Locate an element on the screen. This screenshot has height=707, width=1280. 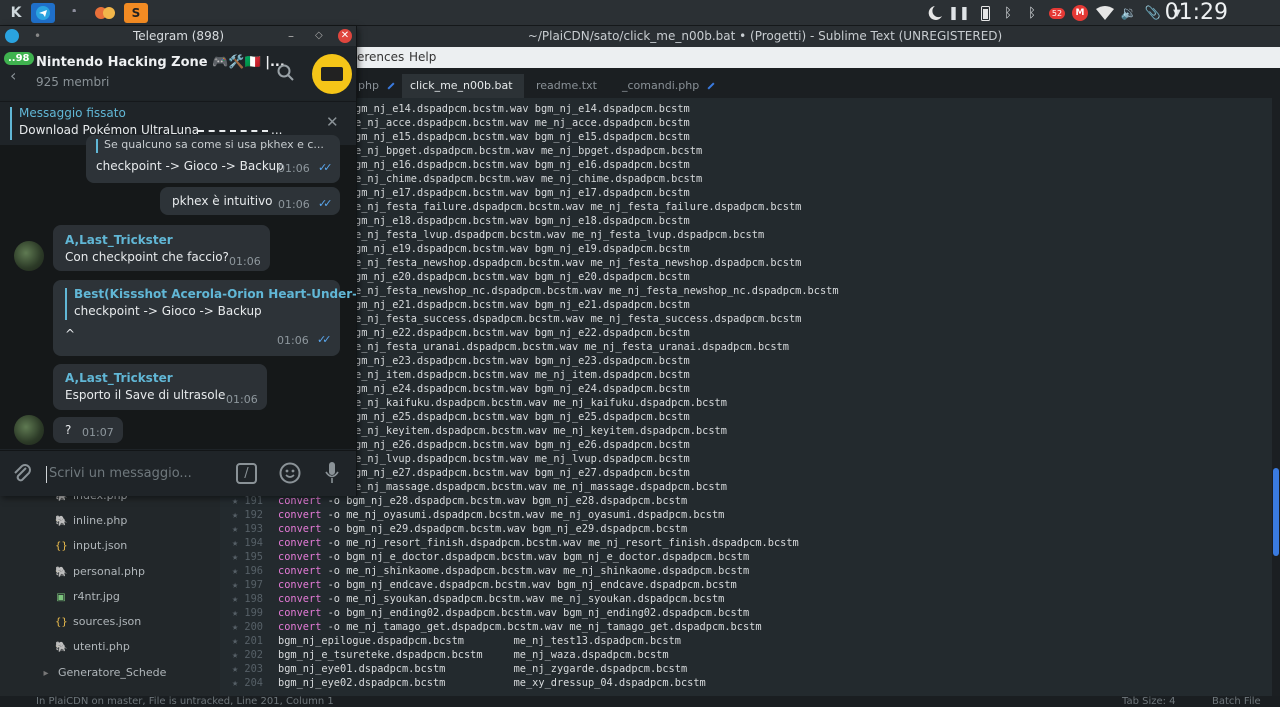
menu-help: Help is located at coordinates (422, 57).